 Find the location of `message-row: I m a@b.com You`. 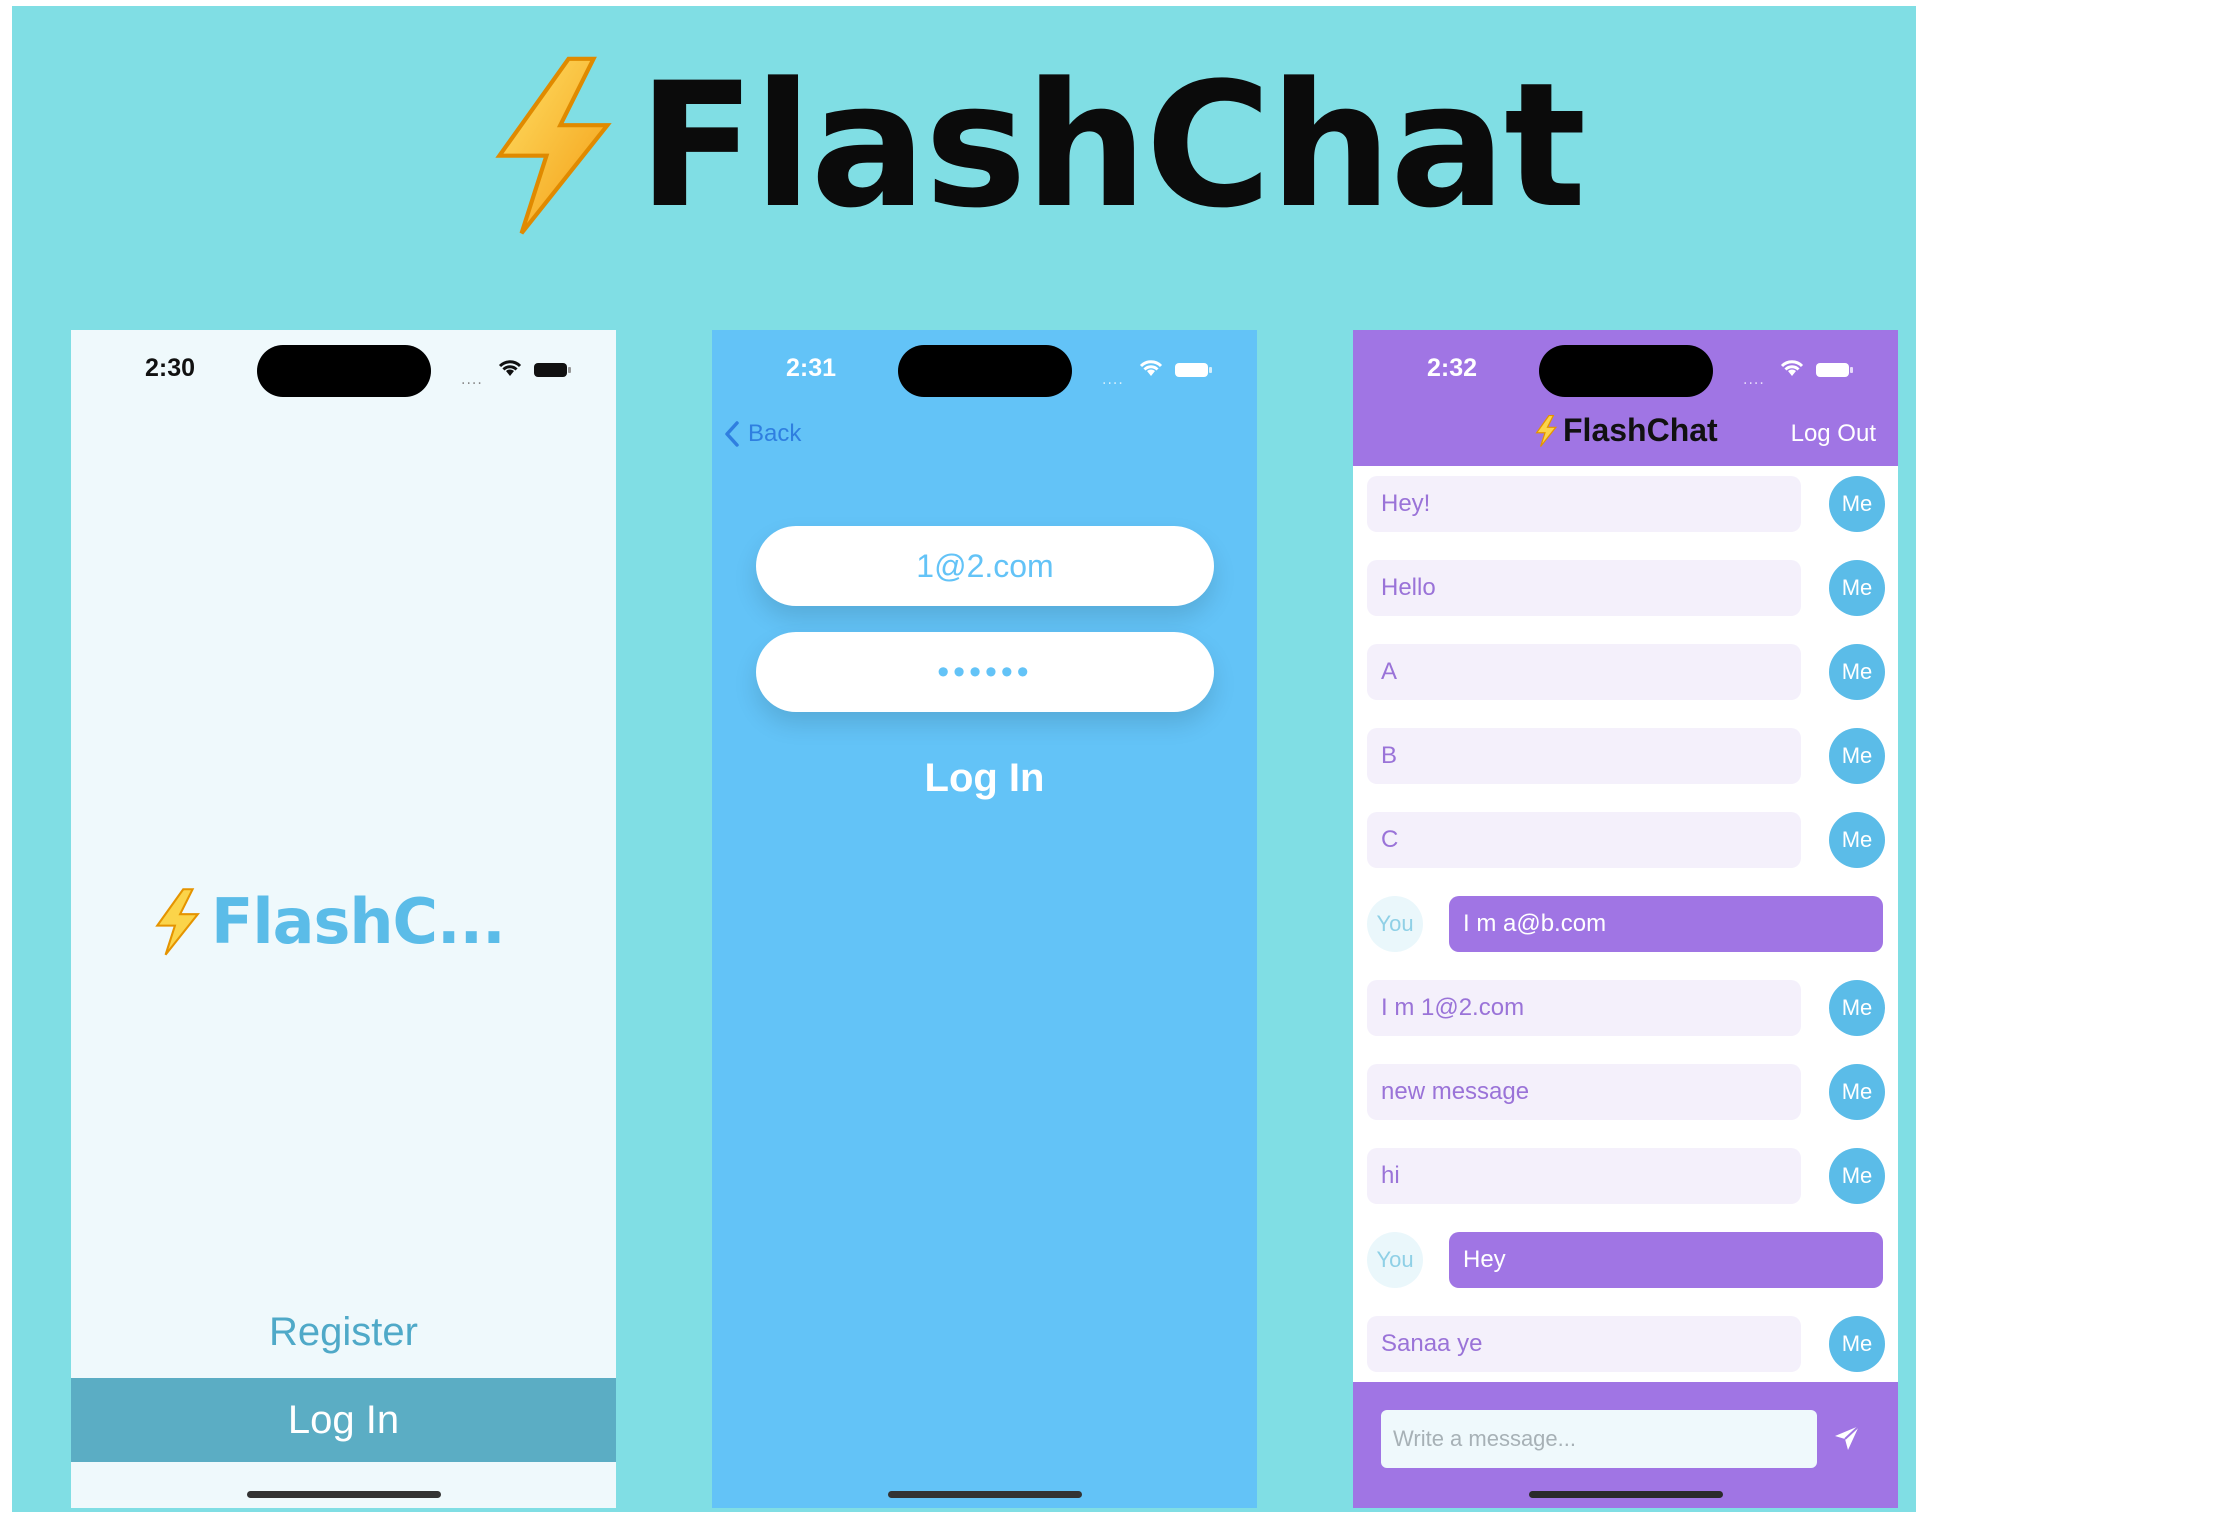

message-row: I m a@b.com You is located at coordinates (1625, 928).